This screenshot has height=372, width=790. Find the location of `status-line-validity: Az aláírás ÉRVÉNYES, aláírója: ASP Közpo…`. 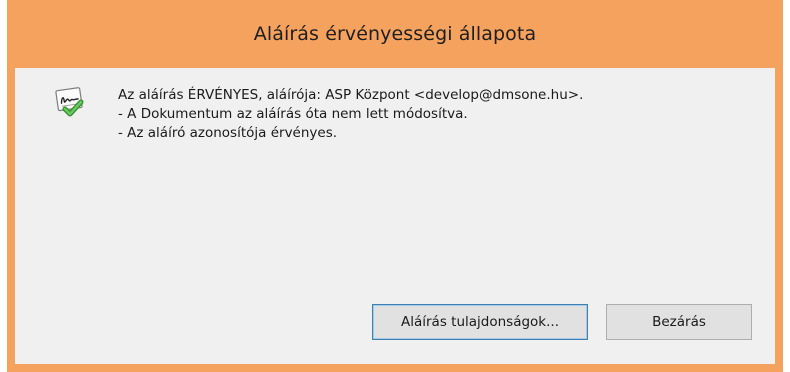

status-line-validity: Az aláírás ÉRVÉNYES, aláírója: ASP Közpo… is located at coordinates (351, 95).